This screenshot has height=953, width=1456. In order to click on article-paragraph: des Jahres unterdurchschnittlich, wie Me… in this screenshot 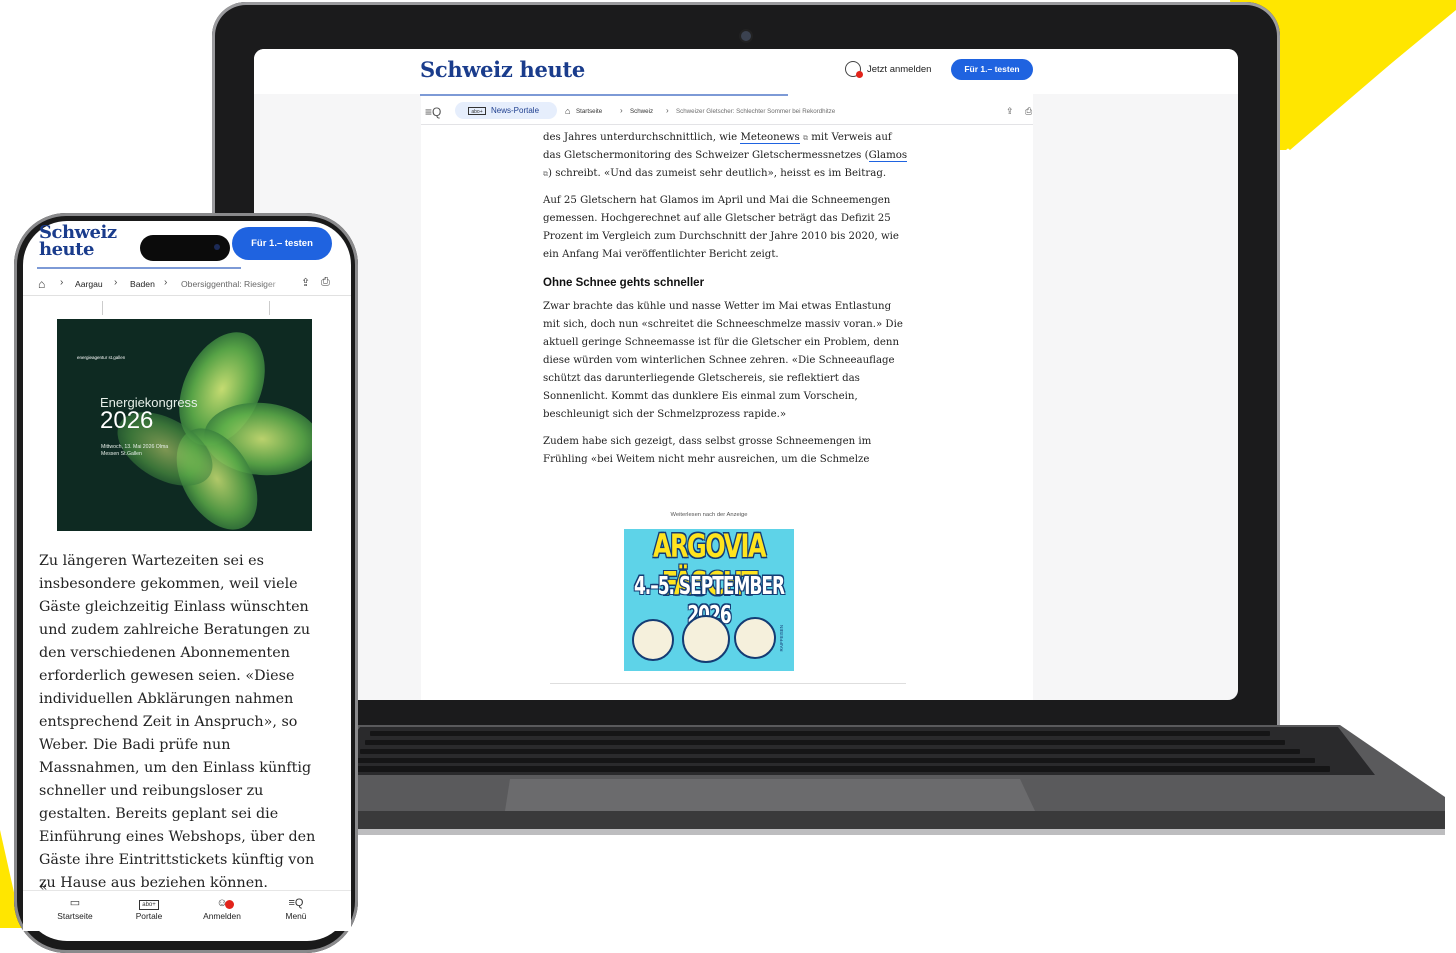, I will do `click(726, 156)`.